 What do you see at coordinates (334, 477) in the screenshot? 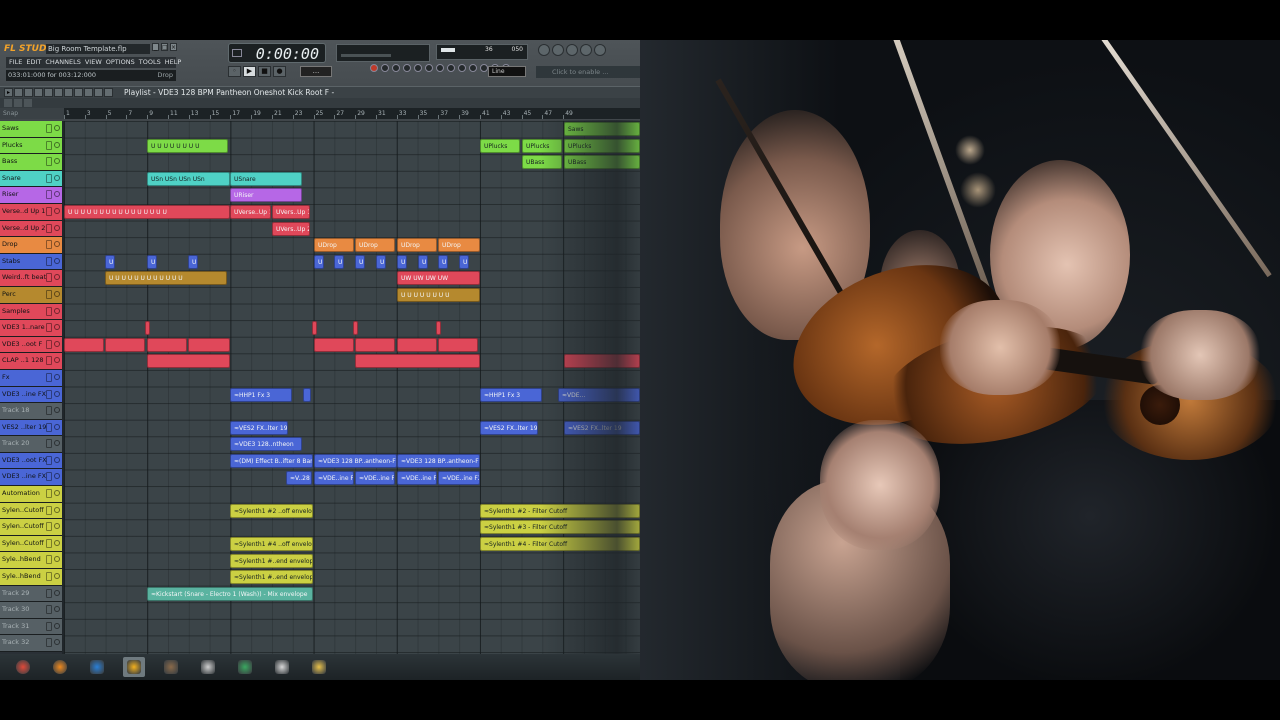
I see `pattern-clip: ≈VDE..ine FX` at bounding box center [334, 477].